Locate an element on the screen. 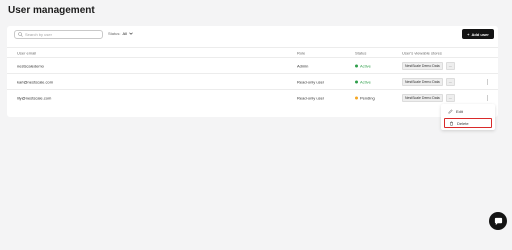 This screenshot has height=250, width=512. header-stores: User's viewable stores is located at coordinates (422, 52).